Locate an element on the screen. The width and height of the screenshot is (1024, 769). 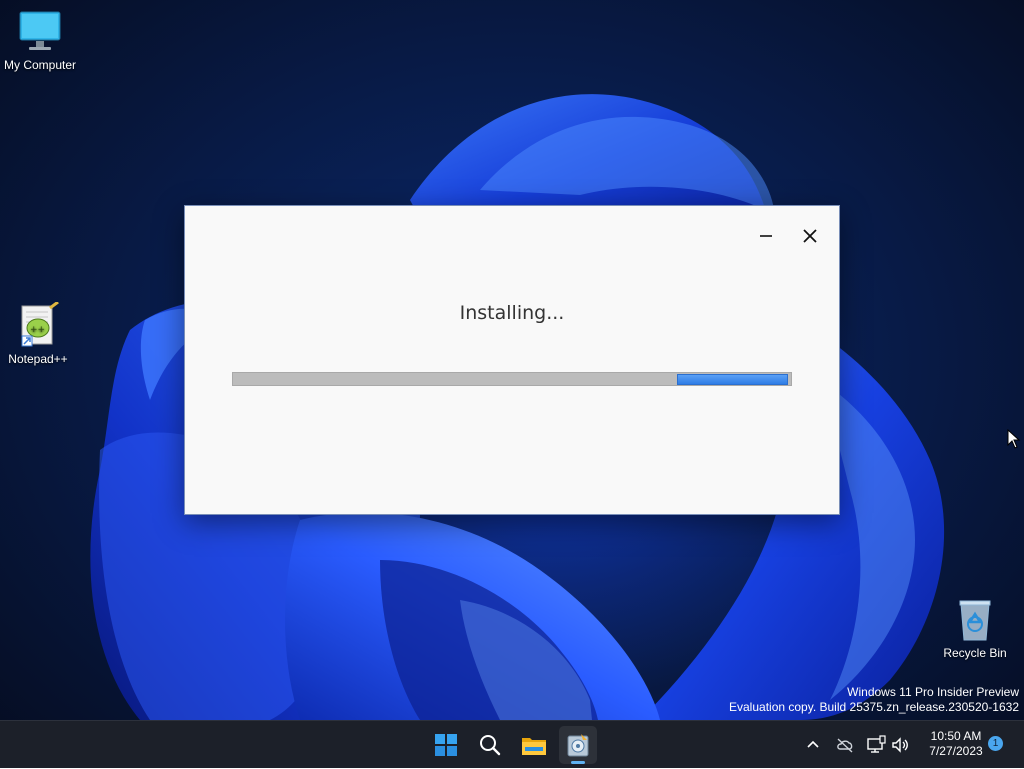
onedrive-tray-button is located at coordinates (845, 745).